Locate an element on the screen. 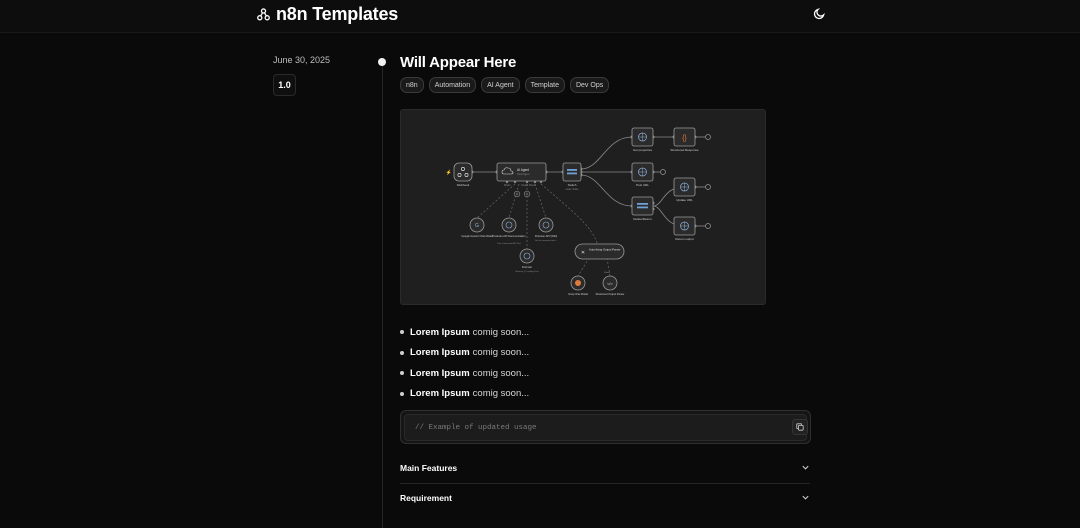 This screenshot has width=1080, height=528. release-title: Will Appear Here is located at coordinates (458, 62).